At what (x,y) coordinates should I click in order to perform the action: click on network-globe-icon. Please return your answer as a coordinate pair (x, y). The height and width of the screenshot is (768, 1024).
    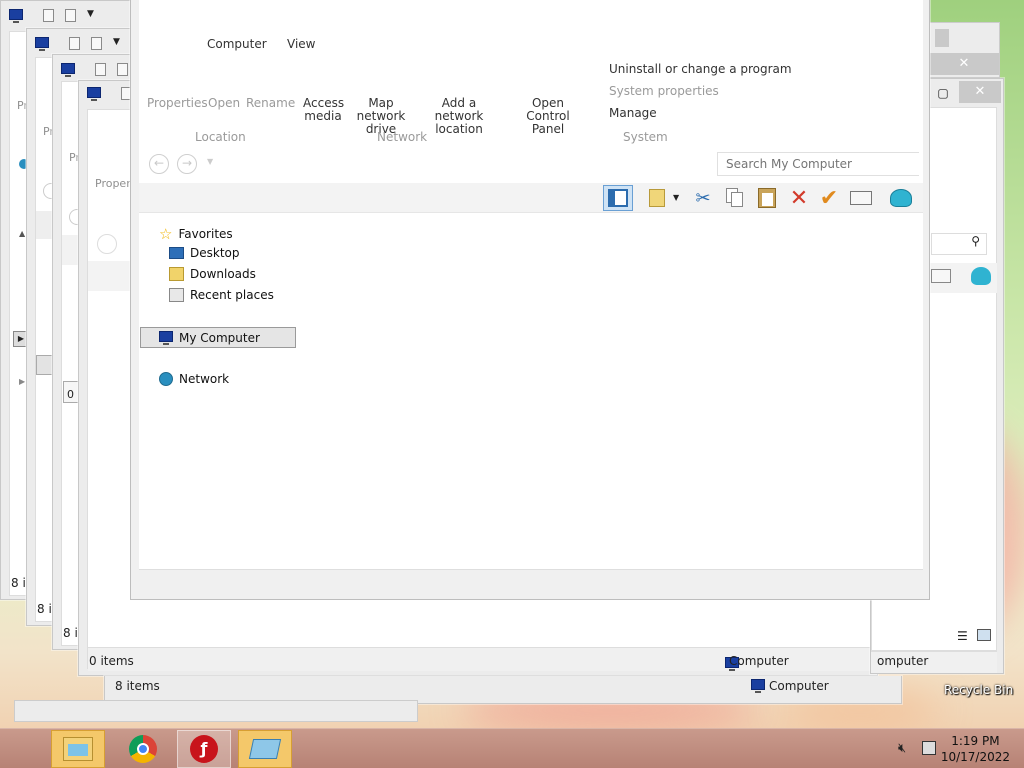
    Looking at the image, I should click on (166, 379).